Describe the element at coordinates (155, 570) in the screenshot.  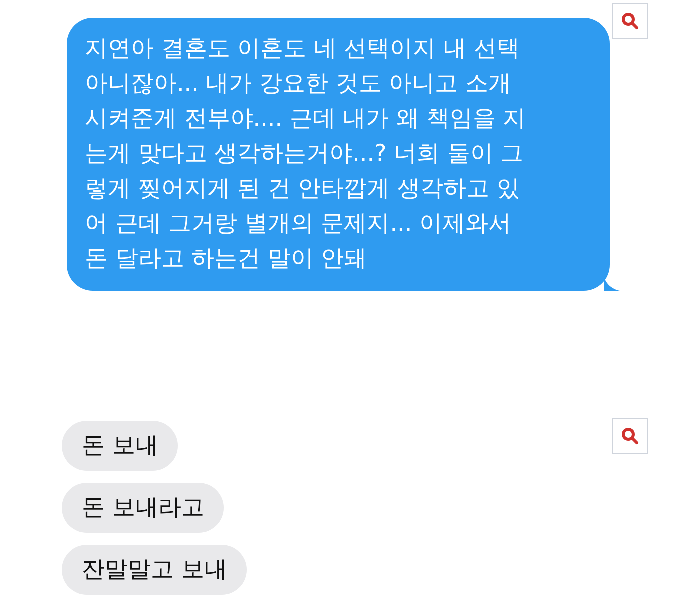
I see `message-bubble: 잔말말고 보내` at that location.